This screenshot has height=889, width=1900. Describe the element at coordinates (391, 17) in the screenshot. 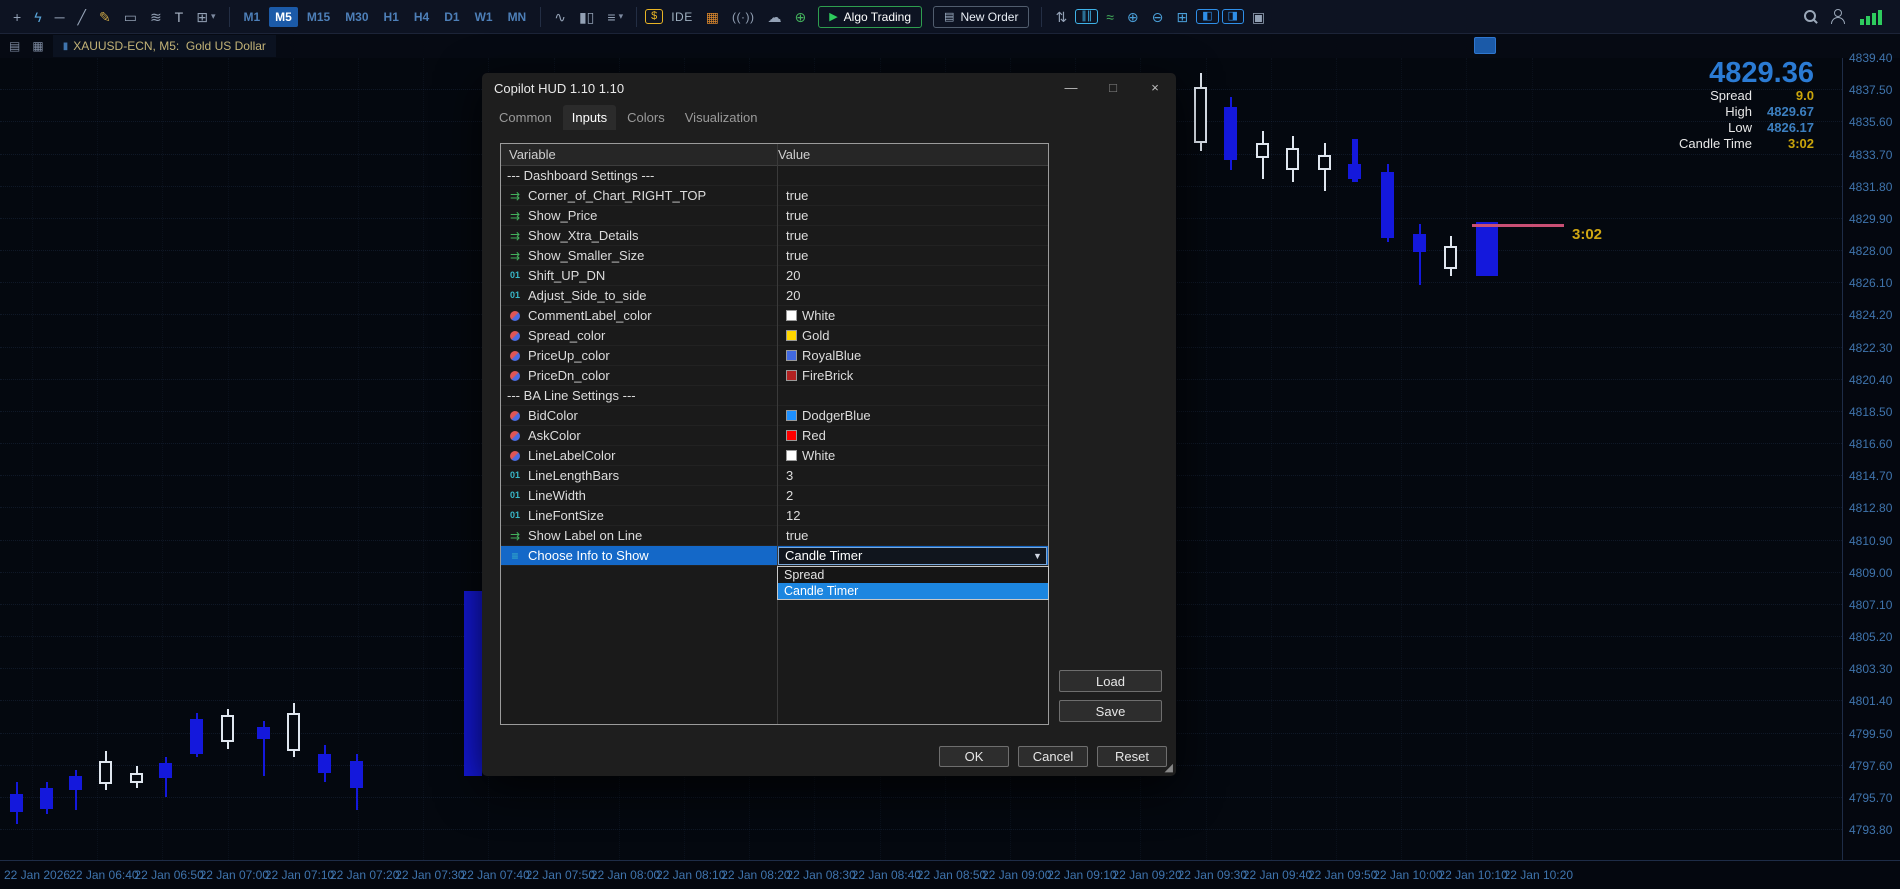

I see `timeframe-h1: H1` at that location.